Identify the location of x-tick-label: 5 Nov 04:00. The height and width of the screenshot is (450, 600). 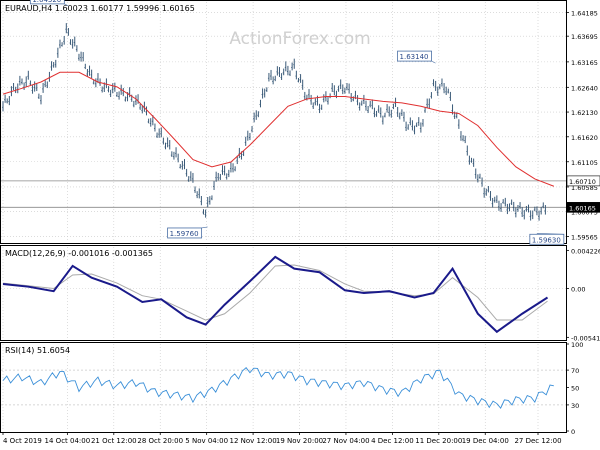
(206, 441).